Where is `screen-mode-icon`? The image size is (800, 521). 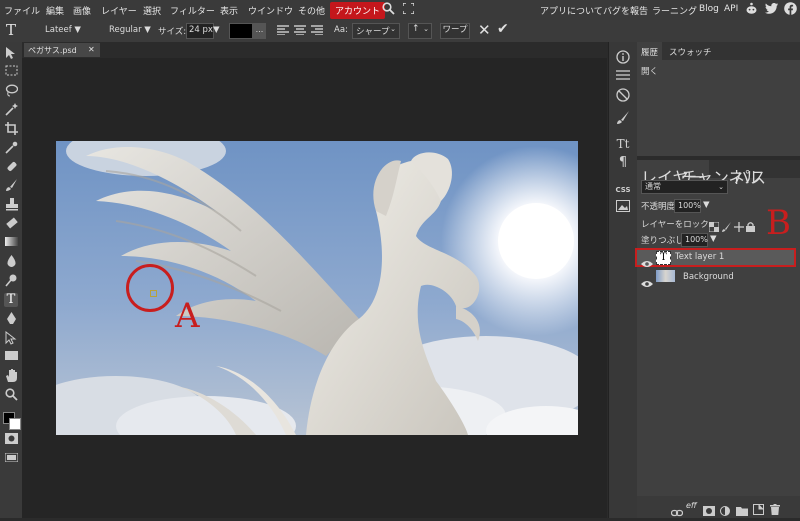
screen-mode-icon is located at coordinates (11, 459).